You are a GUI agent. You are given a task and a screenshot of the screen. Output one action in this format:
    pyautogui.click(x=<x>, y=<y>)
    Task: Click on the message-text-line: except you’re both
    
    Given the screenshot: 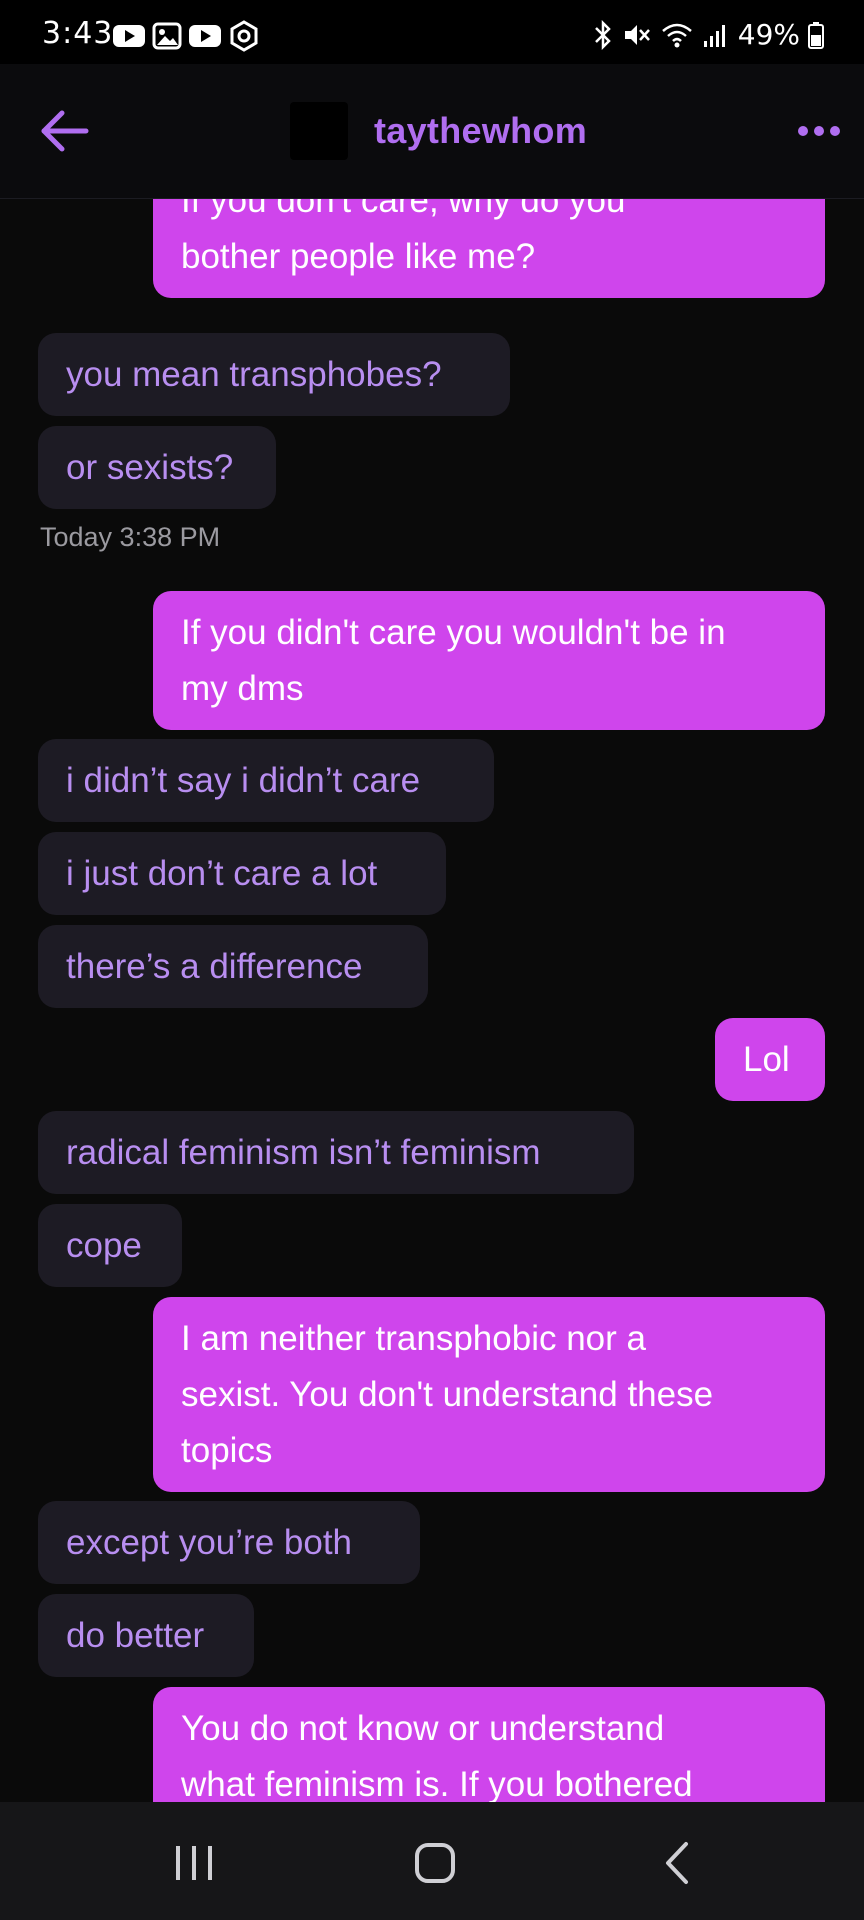 What is the action you would take?
    pyautogui.click(x=209, y=1542)
    